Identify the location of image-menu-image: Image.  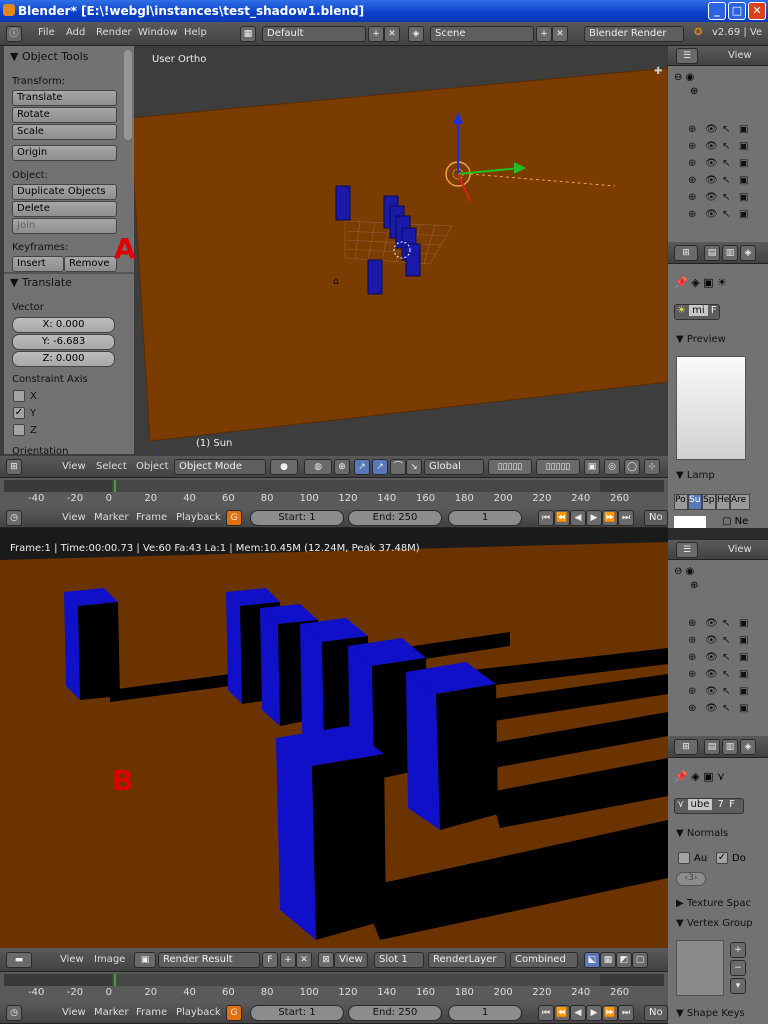
(109, 959).